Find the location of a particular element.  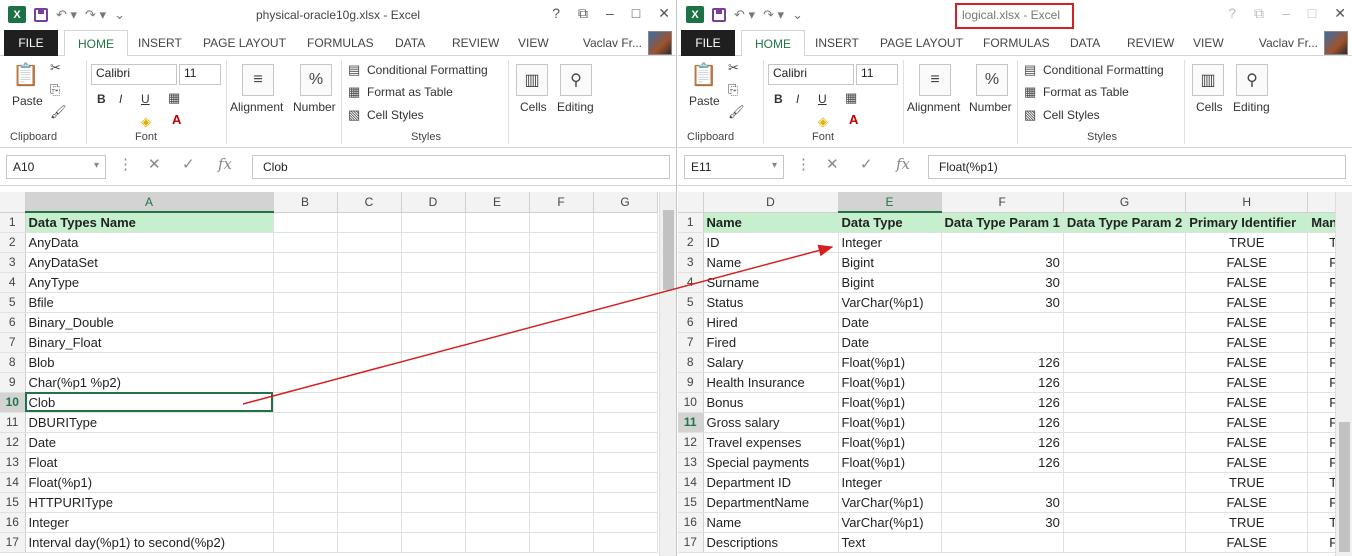

conditional-formatting-icon: ▤ is located at coordinates (1030, 70).